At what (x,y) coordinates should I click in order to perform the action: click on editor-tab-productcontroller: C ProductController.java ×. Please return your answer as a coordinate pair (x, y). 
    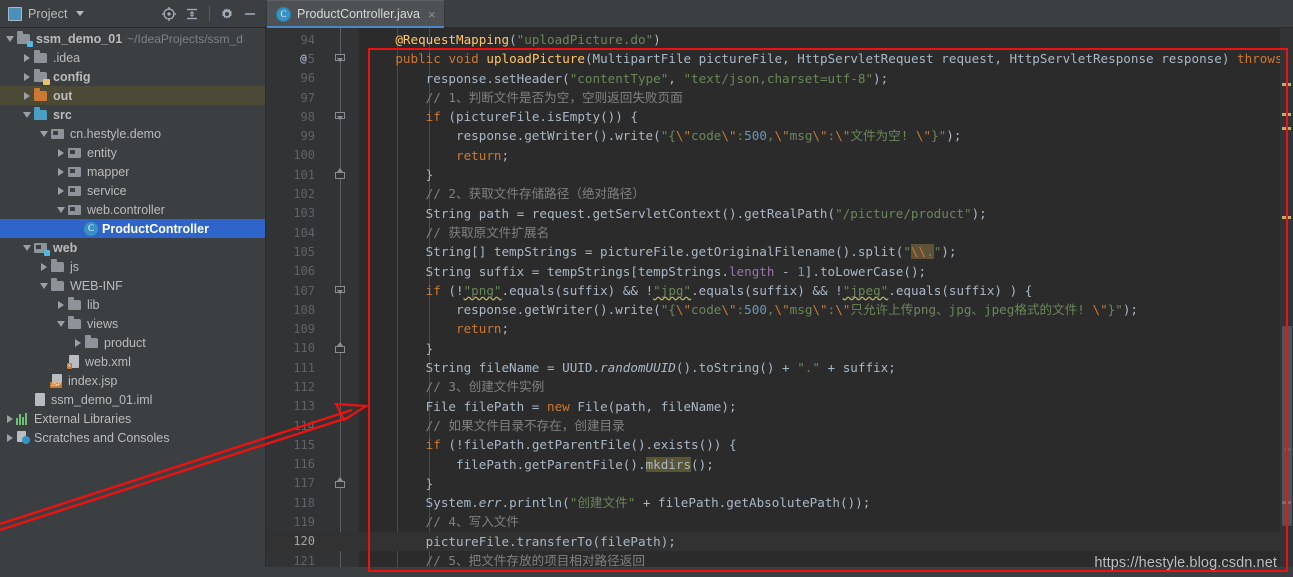
    Looking at the image, I should click on (355, 14).